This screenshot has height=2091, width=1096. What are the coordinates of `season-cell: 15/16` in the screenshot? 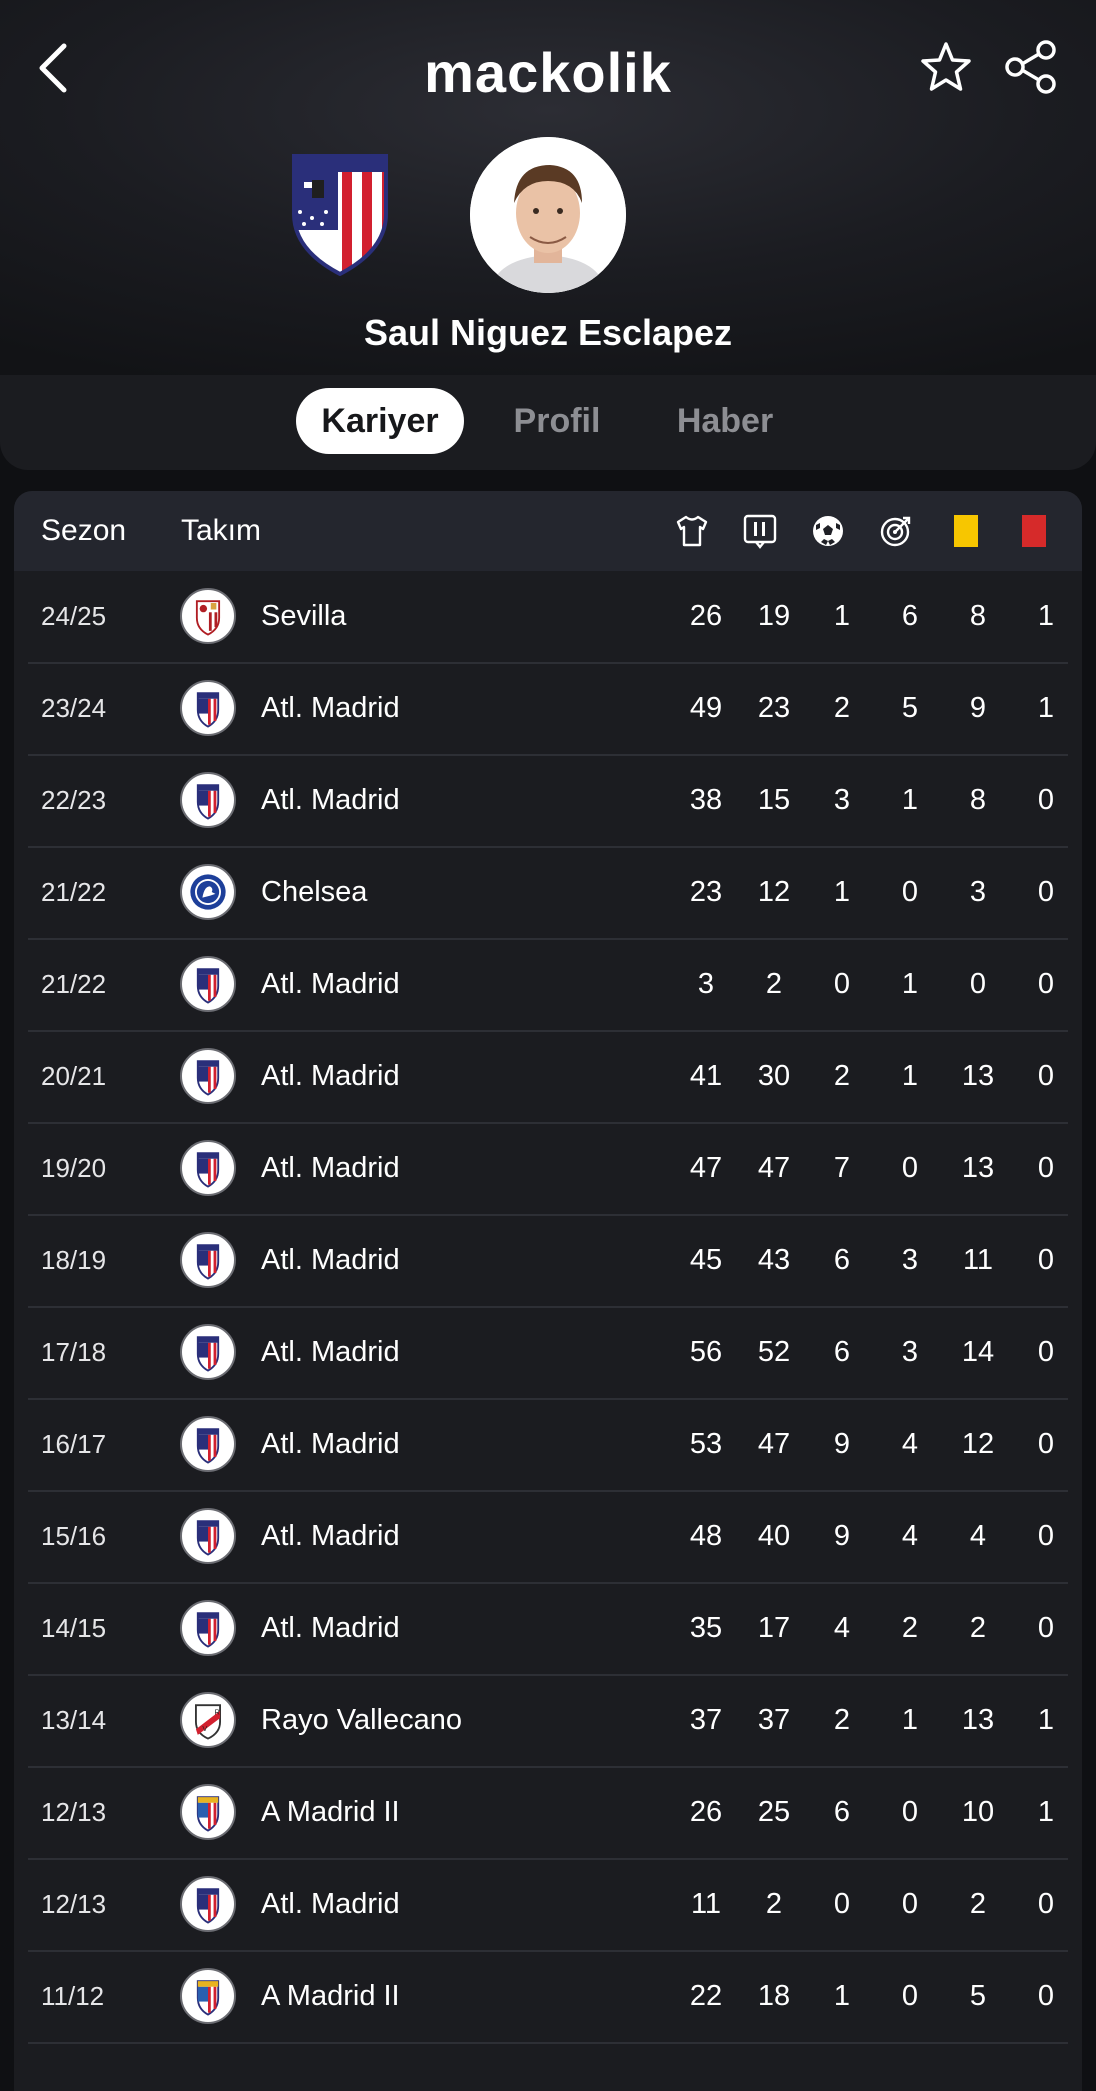 It's located at (74, 1536).